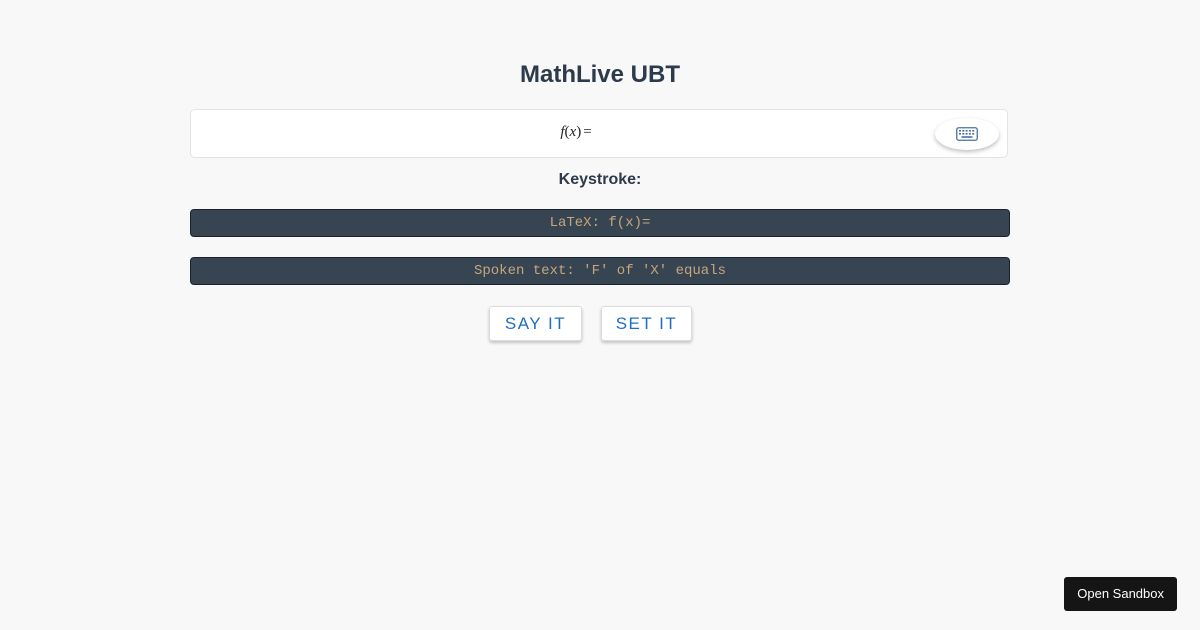 The width and height of the screenshot is (1200, 630). Describe the element at coordinates (587, 132) in the screenshot. I see `math-equals: =` at that location.